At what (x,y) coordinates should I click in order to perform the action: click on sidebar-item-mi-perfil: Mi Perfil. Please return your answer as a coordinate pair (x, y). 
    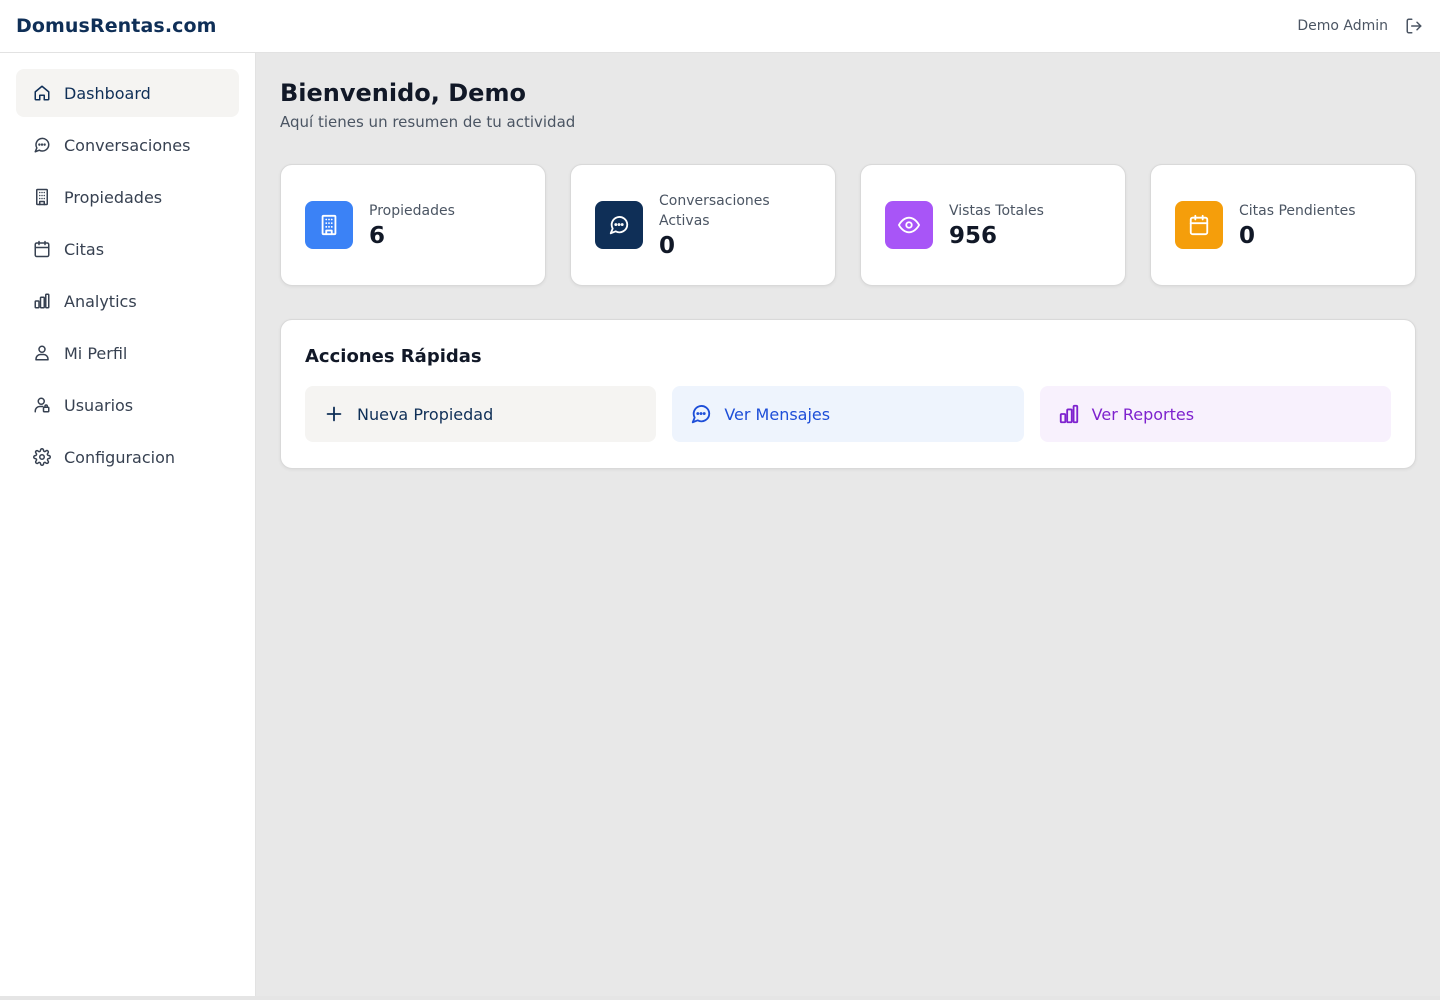
    Looking at the image, I should click on (127, 353).